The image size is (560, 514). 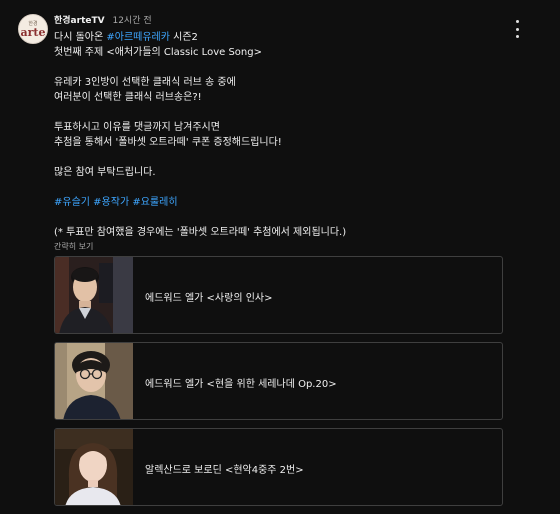 I want to click on post-line-2: 첫번째 주제 <애처가들의 Classic Love Song>, so click(x=158, y=52).